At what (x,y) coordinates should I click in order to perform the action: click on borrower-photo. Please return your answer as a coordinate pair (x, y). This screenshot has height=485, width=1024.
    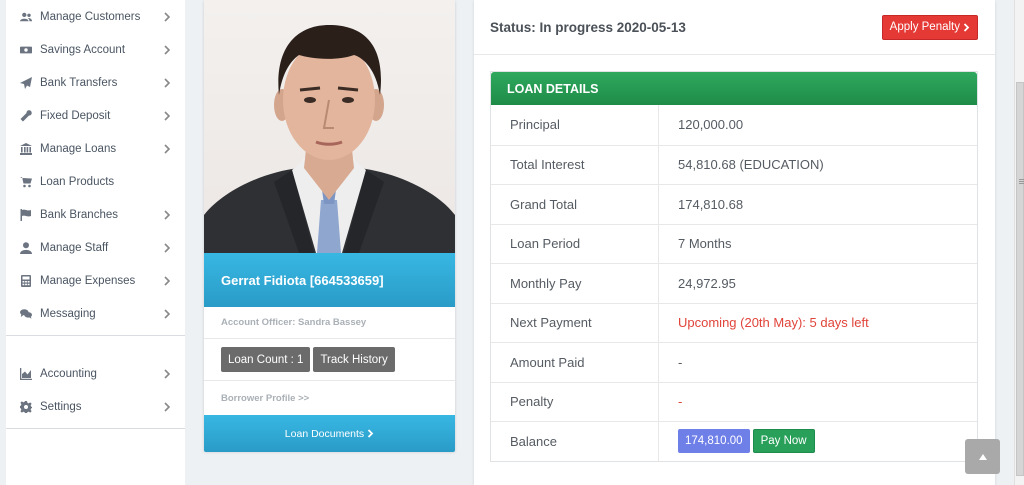
    Looking at the image, I should click on (329, 126).